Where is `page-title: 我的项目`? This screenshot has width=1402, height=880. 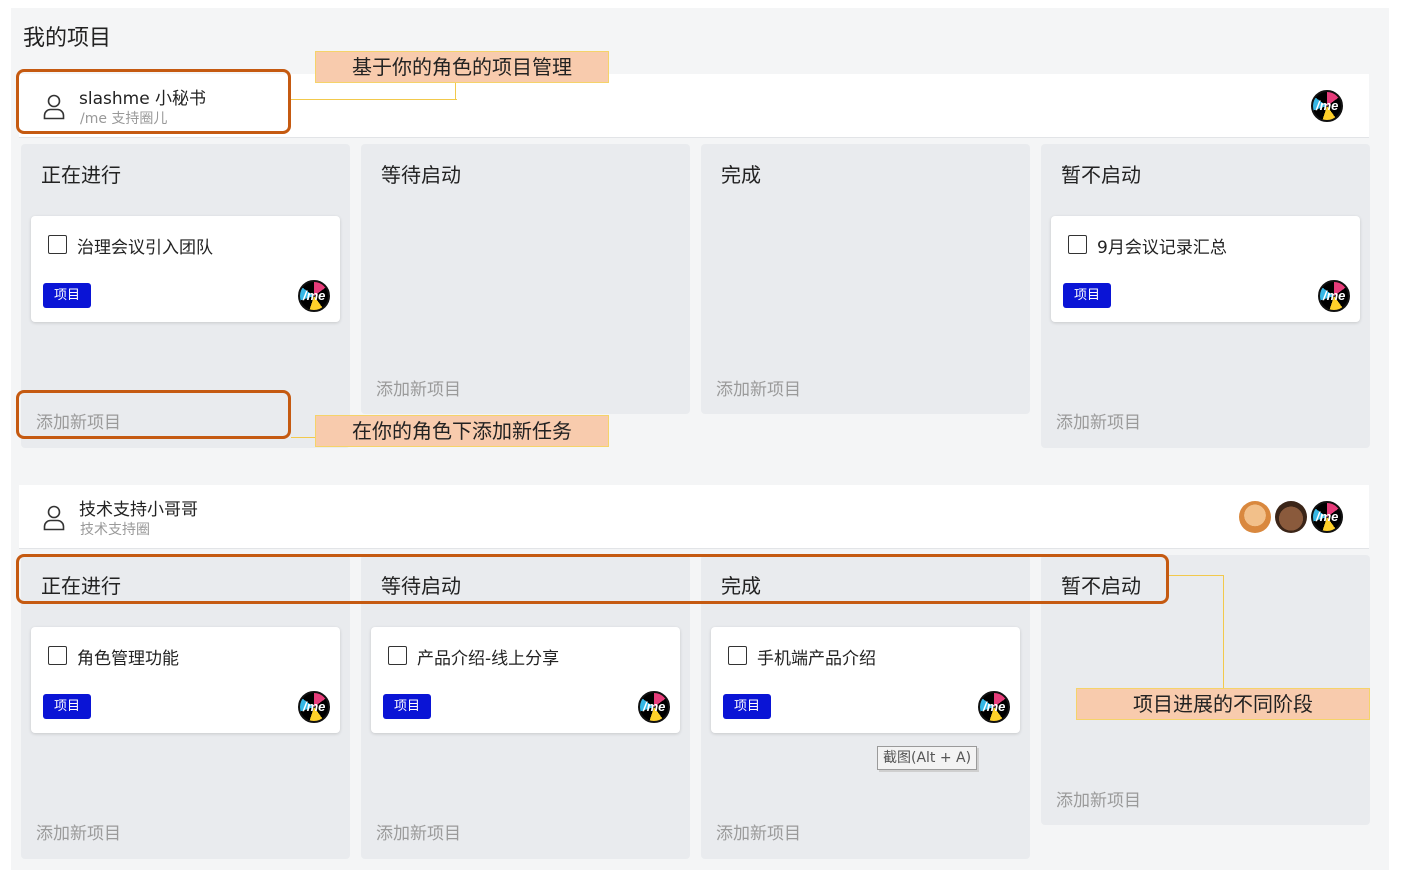
page-title: 我的项目 is located at coordinates (67, 38).